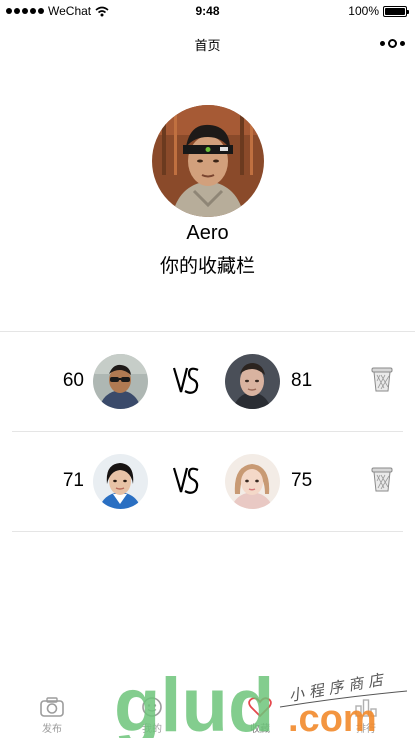 This screenshot has height=738, width=415. Describe the element at coordinates (73, 380) in the screenshot. I see `left-score: 60` at that location.